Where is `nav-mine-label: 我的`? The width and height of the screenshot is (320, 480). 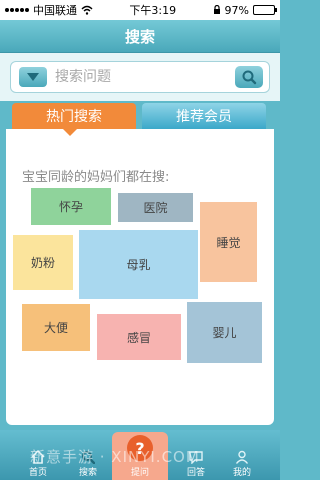 nav-mine-label: 我的 is located at coordinates (241, 473).